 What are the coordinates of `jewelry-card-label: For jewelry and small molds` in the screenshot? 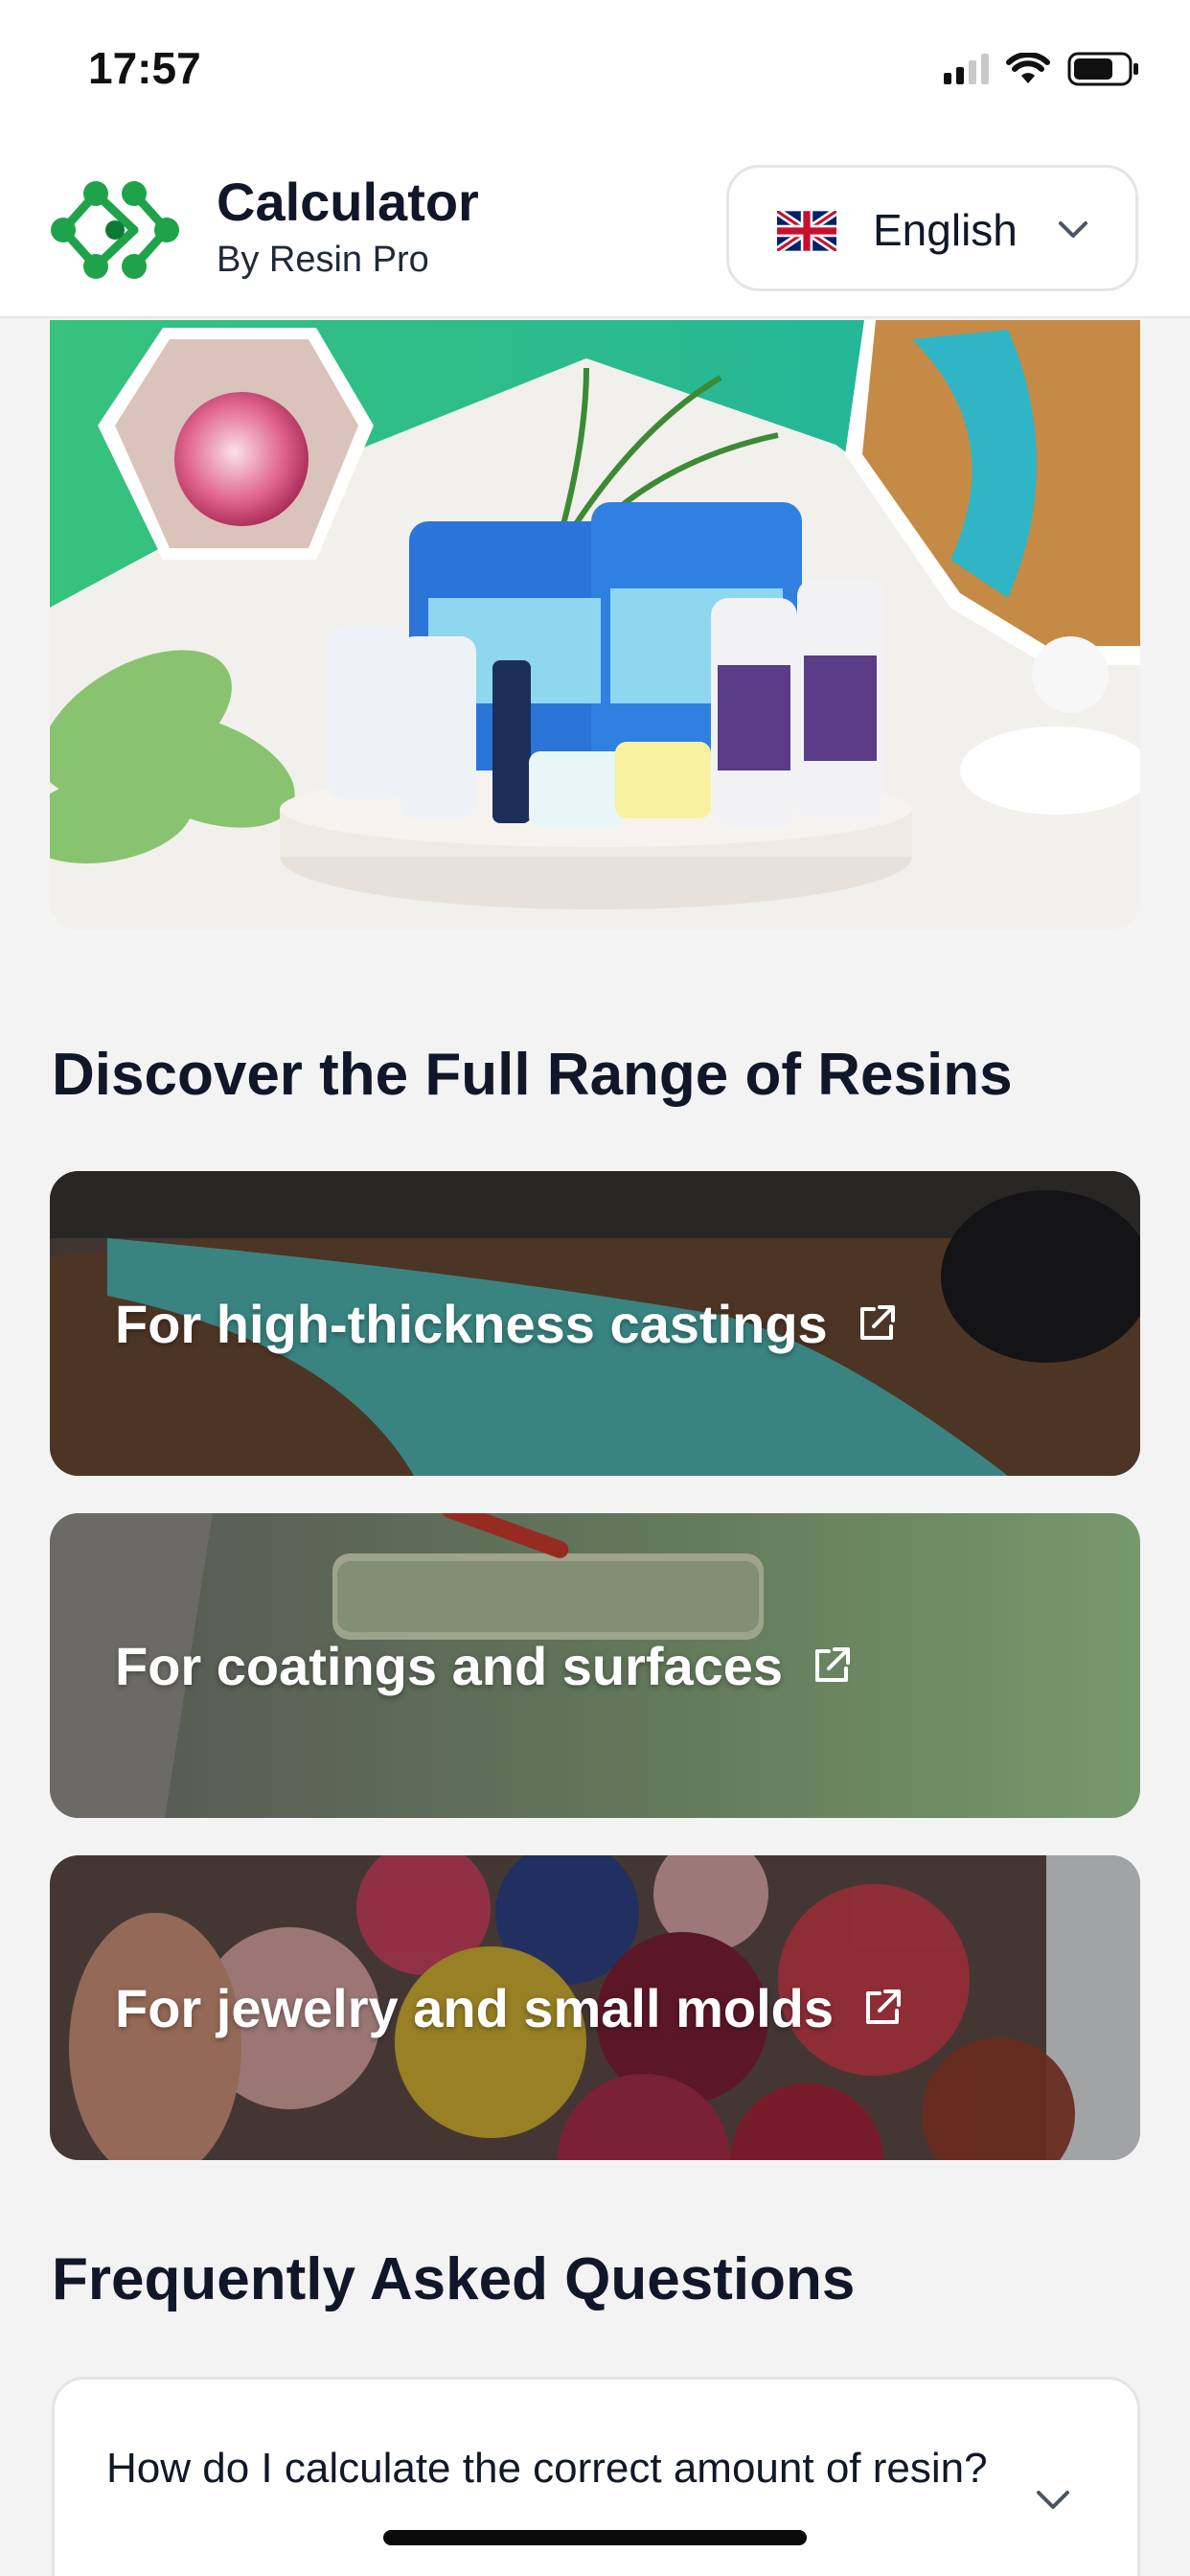 It's located at (475, 2007).